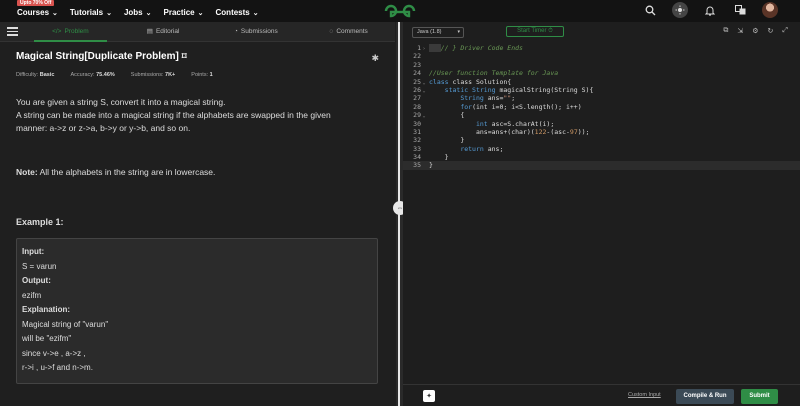  I want to click on problem-title: Magical String[Duplicate Problem] ⌑, so click(101, 56).